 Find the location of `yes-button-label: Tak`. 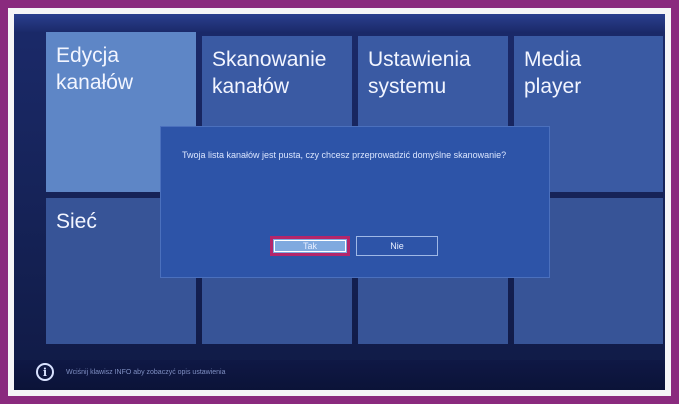

yes-button-label: Tak is located at coordinates (309, 246).